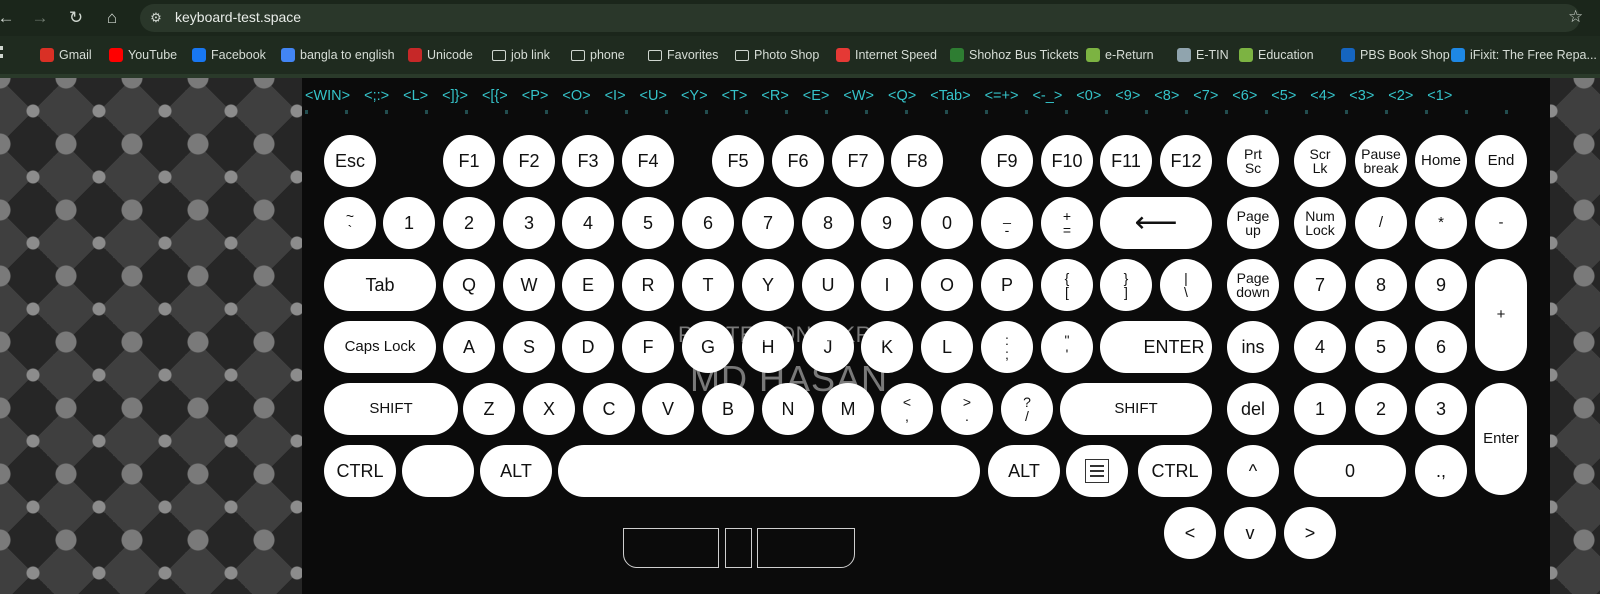 The height and width of the screenshot is (594, 1600). I want to click on key-d4: 4, so click(588, 223).